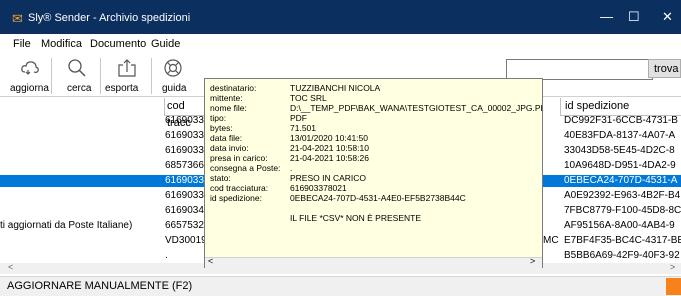  Describe the element at coordinates (620, 135) in the screenshot. I see `cell-id: 40E83FDA-8137-4A07-A` at that location.